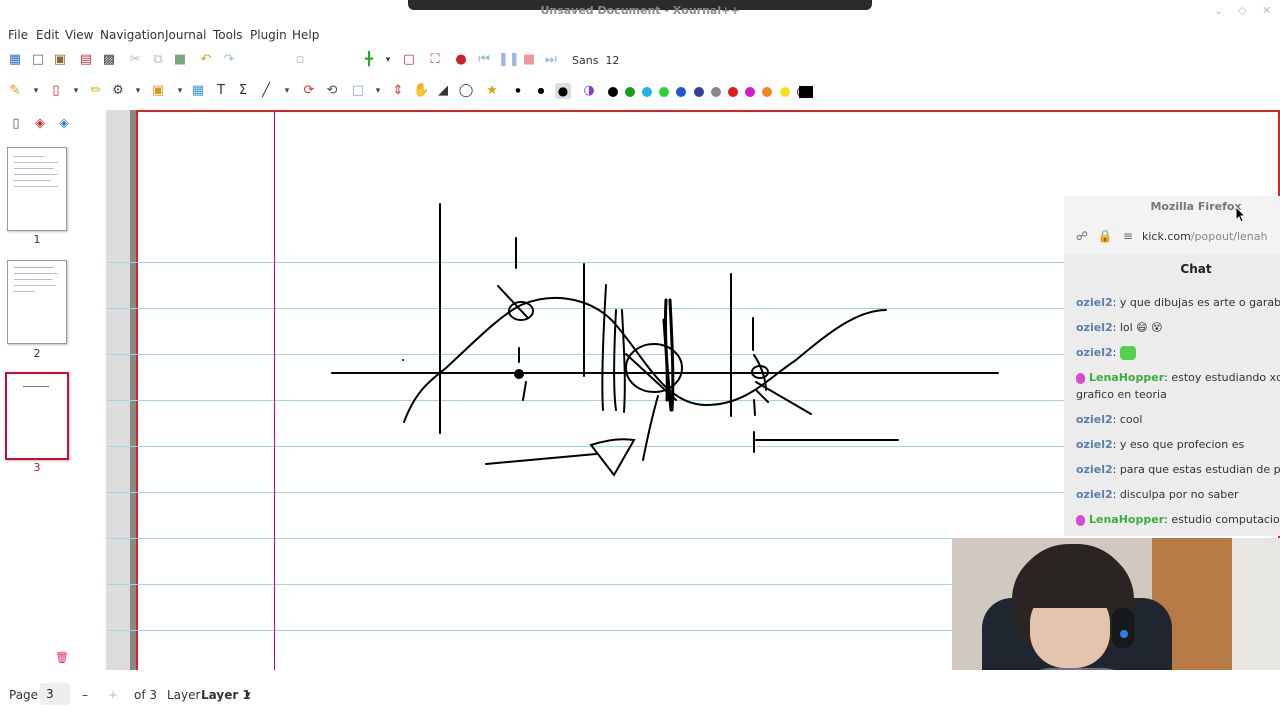 This screenshot has width=1280, height=720. I want to click on color-swatch-red, so click(733, 92).